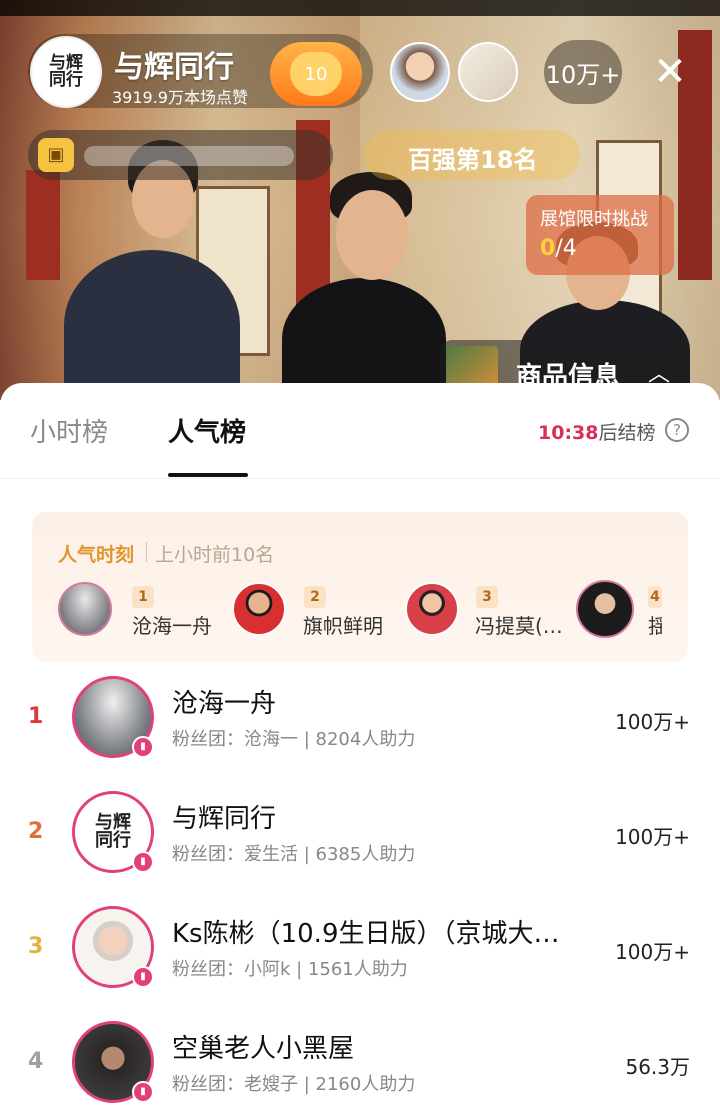  I want to click on challenge-title: 展馆限时挑战, so click(594, 219).